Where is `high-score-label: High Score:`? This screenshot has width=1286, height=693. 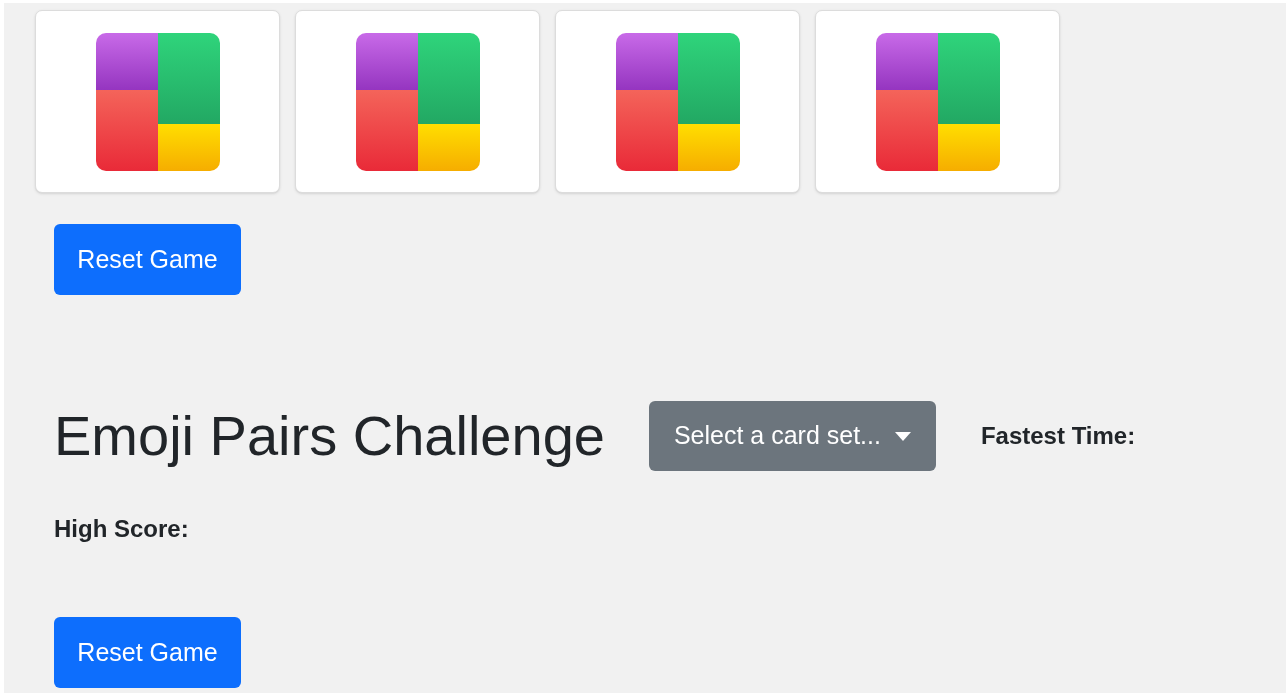 high-score-label: High Score: is located at coordinates (121, 528).